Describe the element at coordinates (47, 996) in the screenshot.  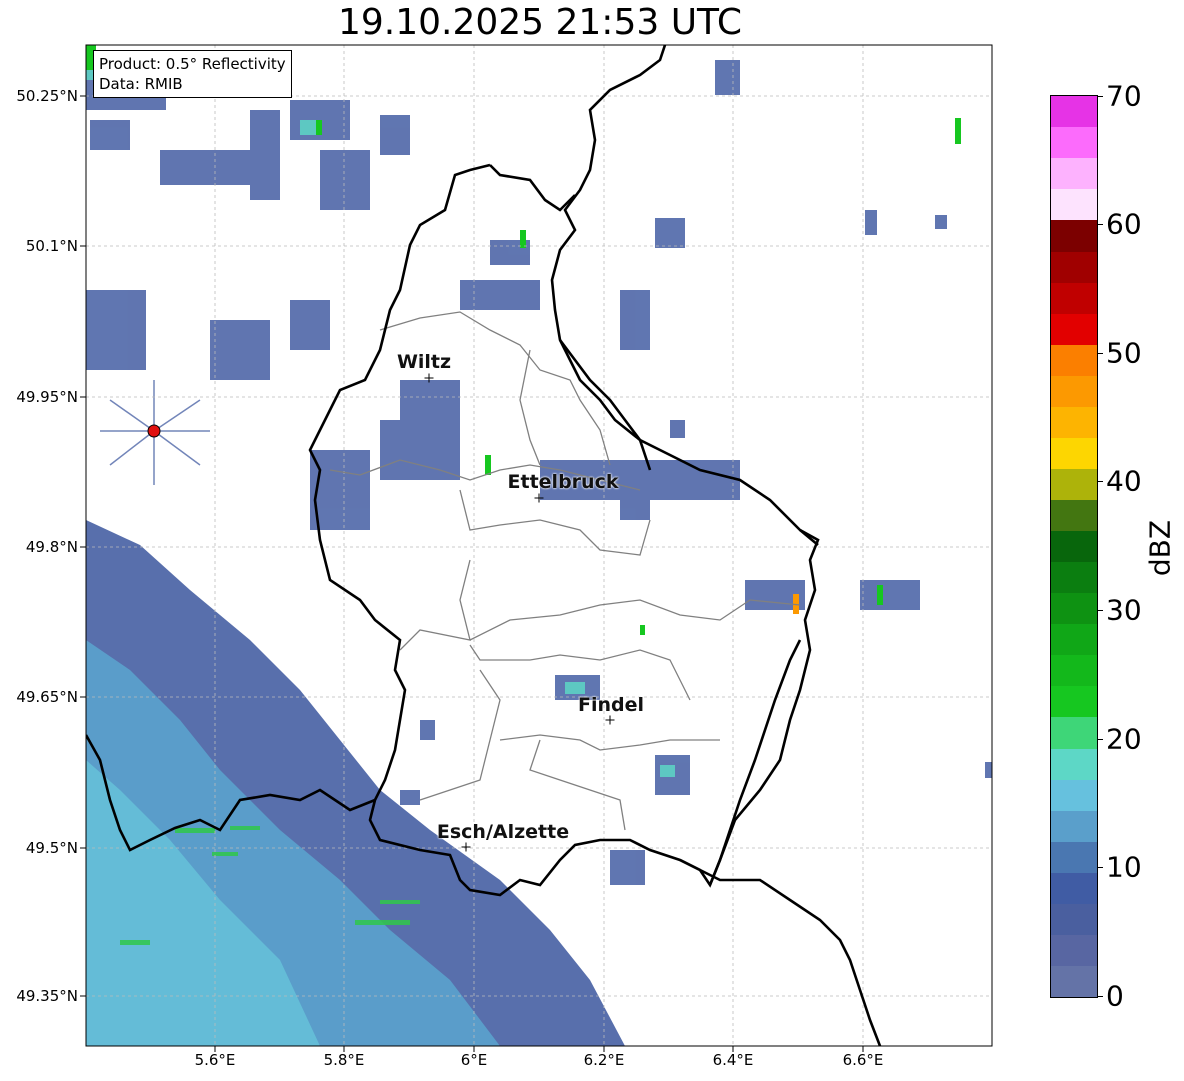
I see `lat-label: 49.35°N` at that location.